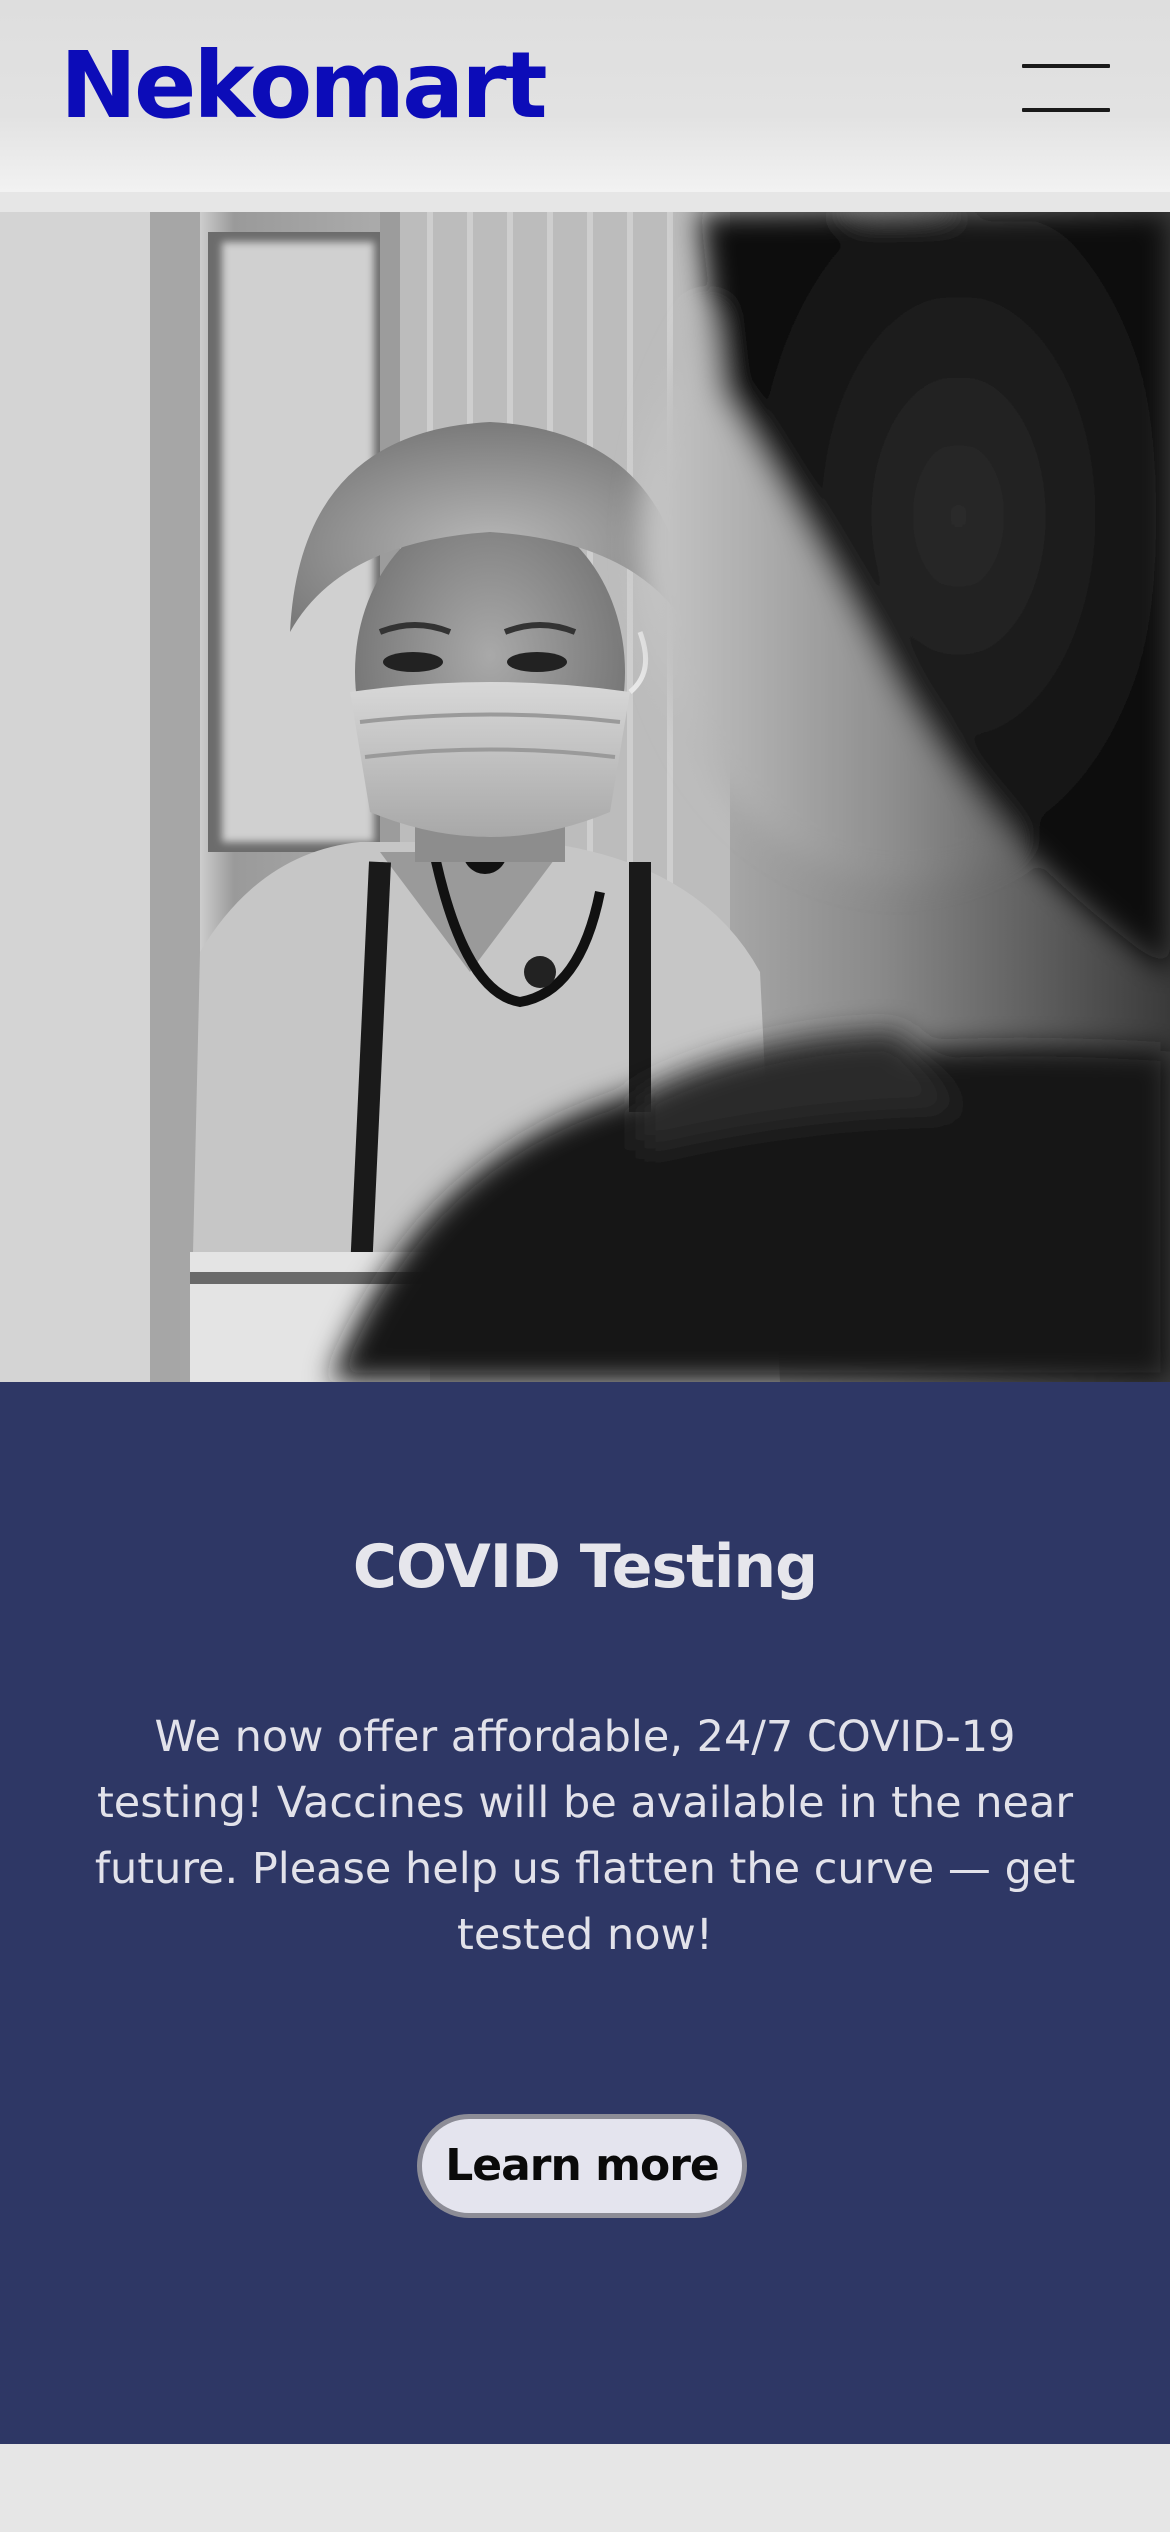 The height and width of the screenshot is (2532, 1170). I want to click on learn-more-button: Learn more, so click(582, 2166).